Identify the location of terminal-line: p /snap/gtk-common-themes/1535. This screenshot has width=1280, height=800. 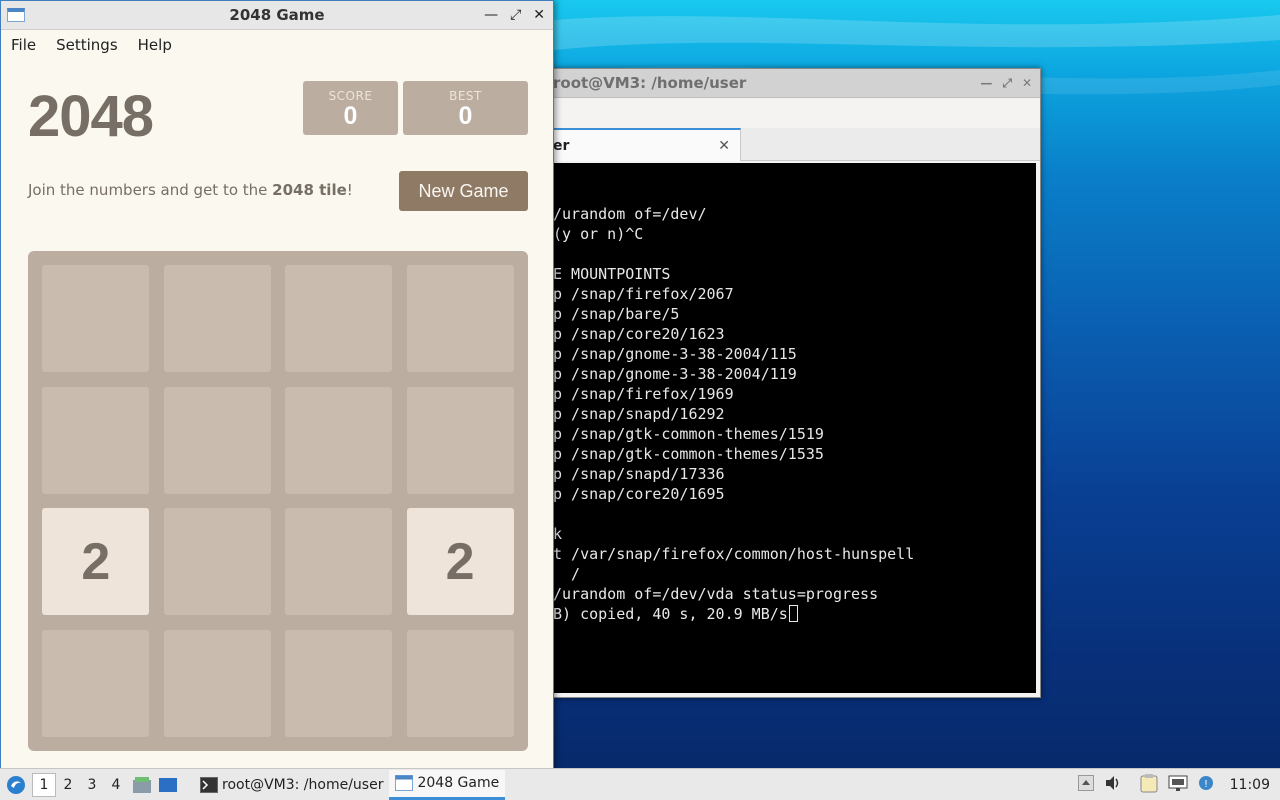
(688, 454).